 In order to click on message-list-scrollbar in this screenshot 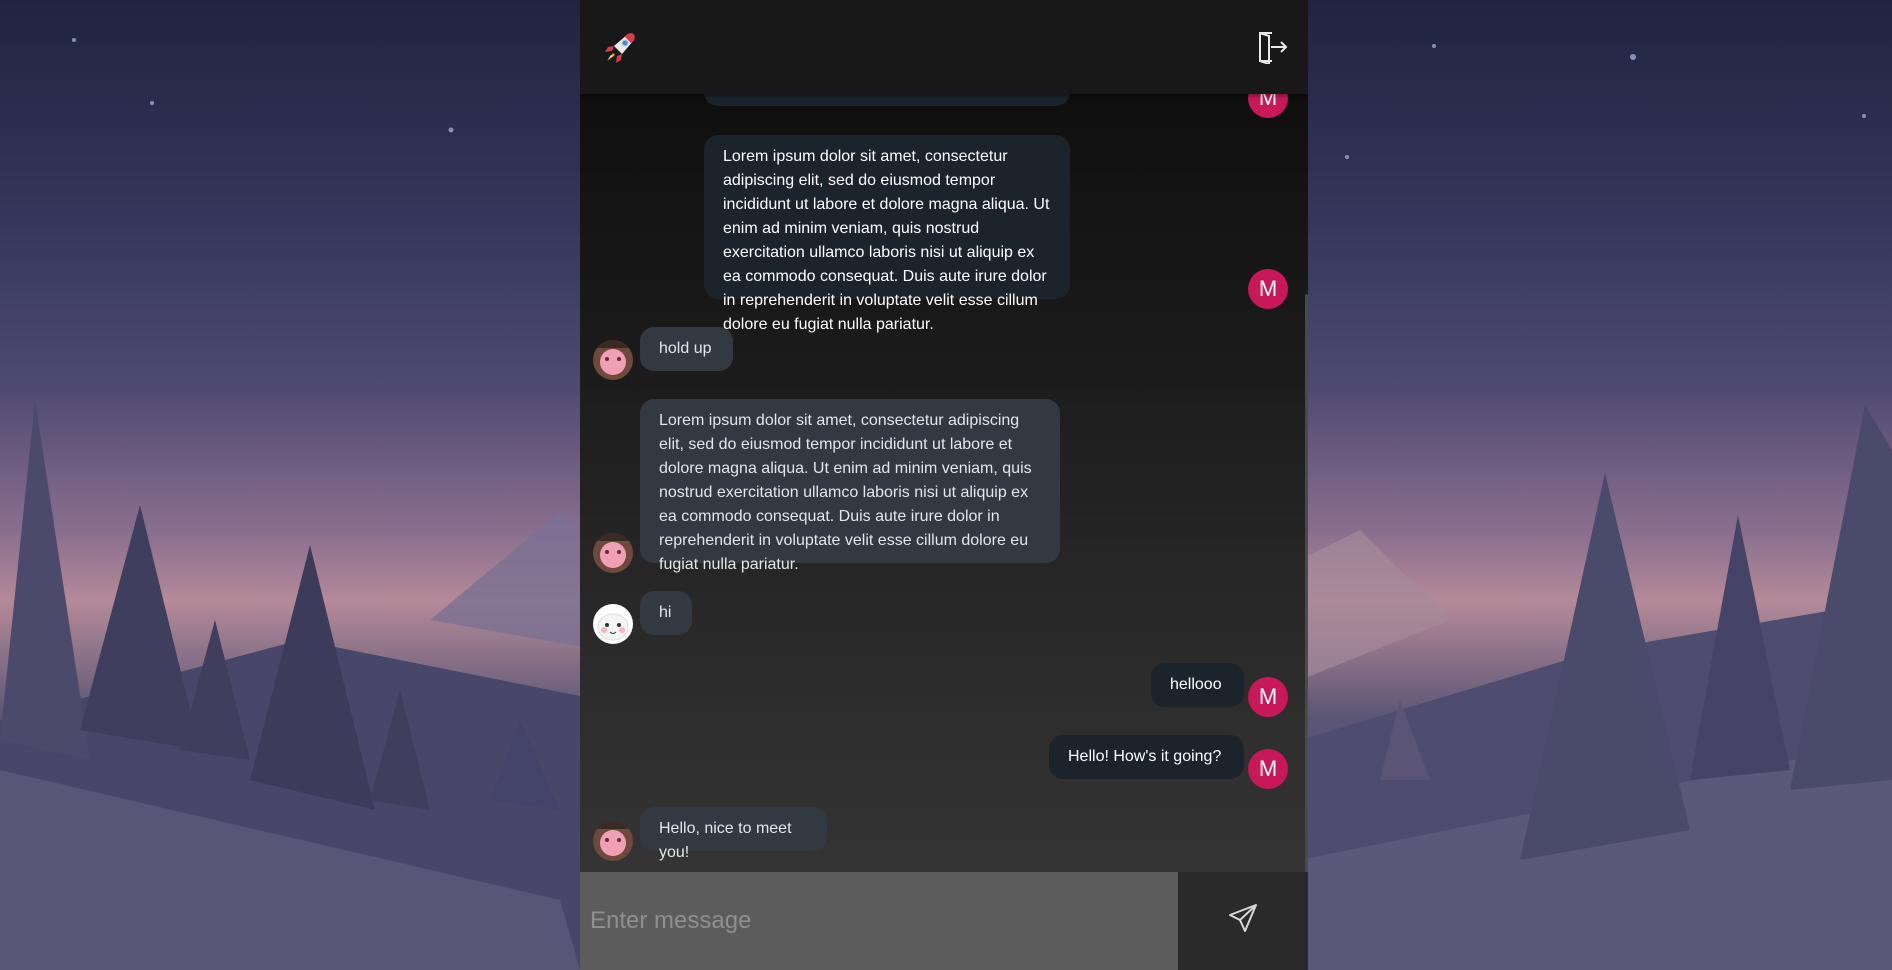, I will do `click(1306, 584)`.